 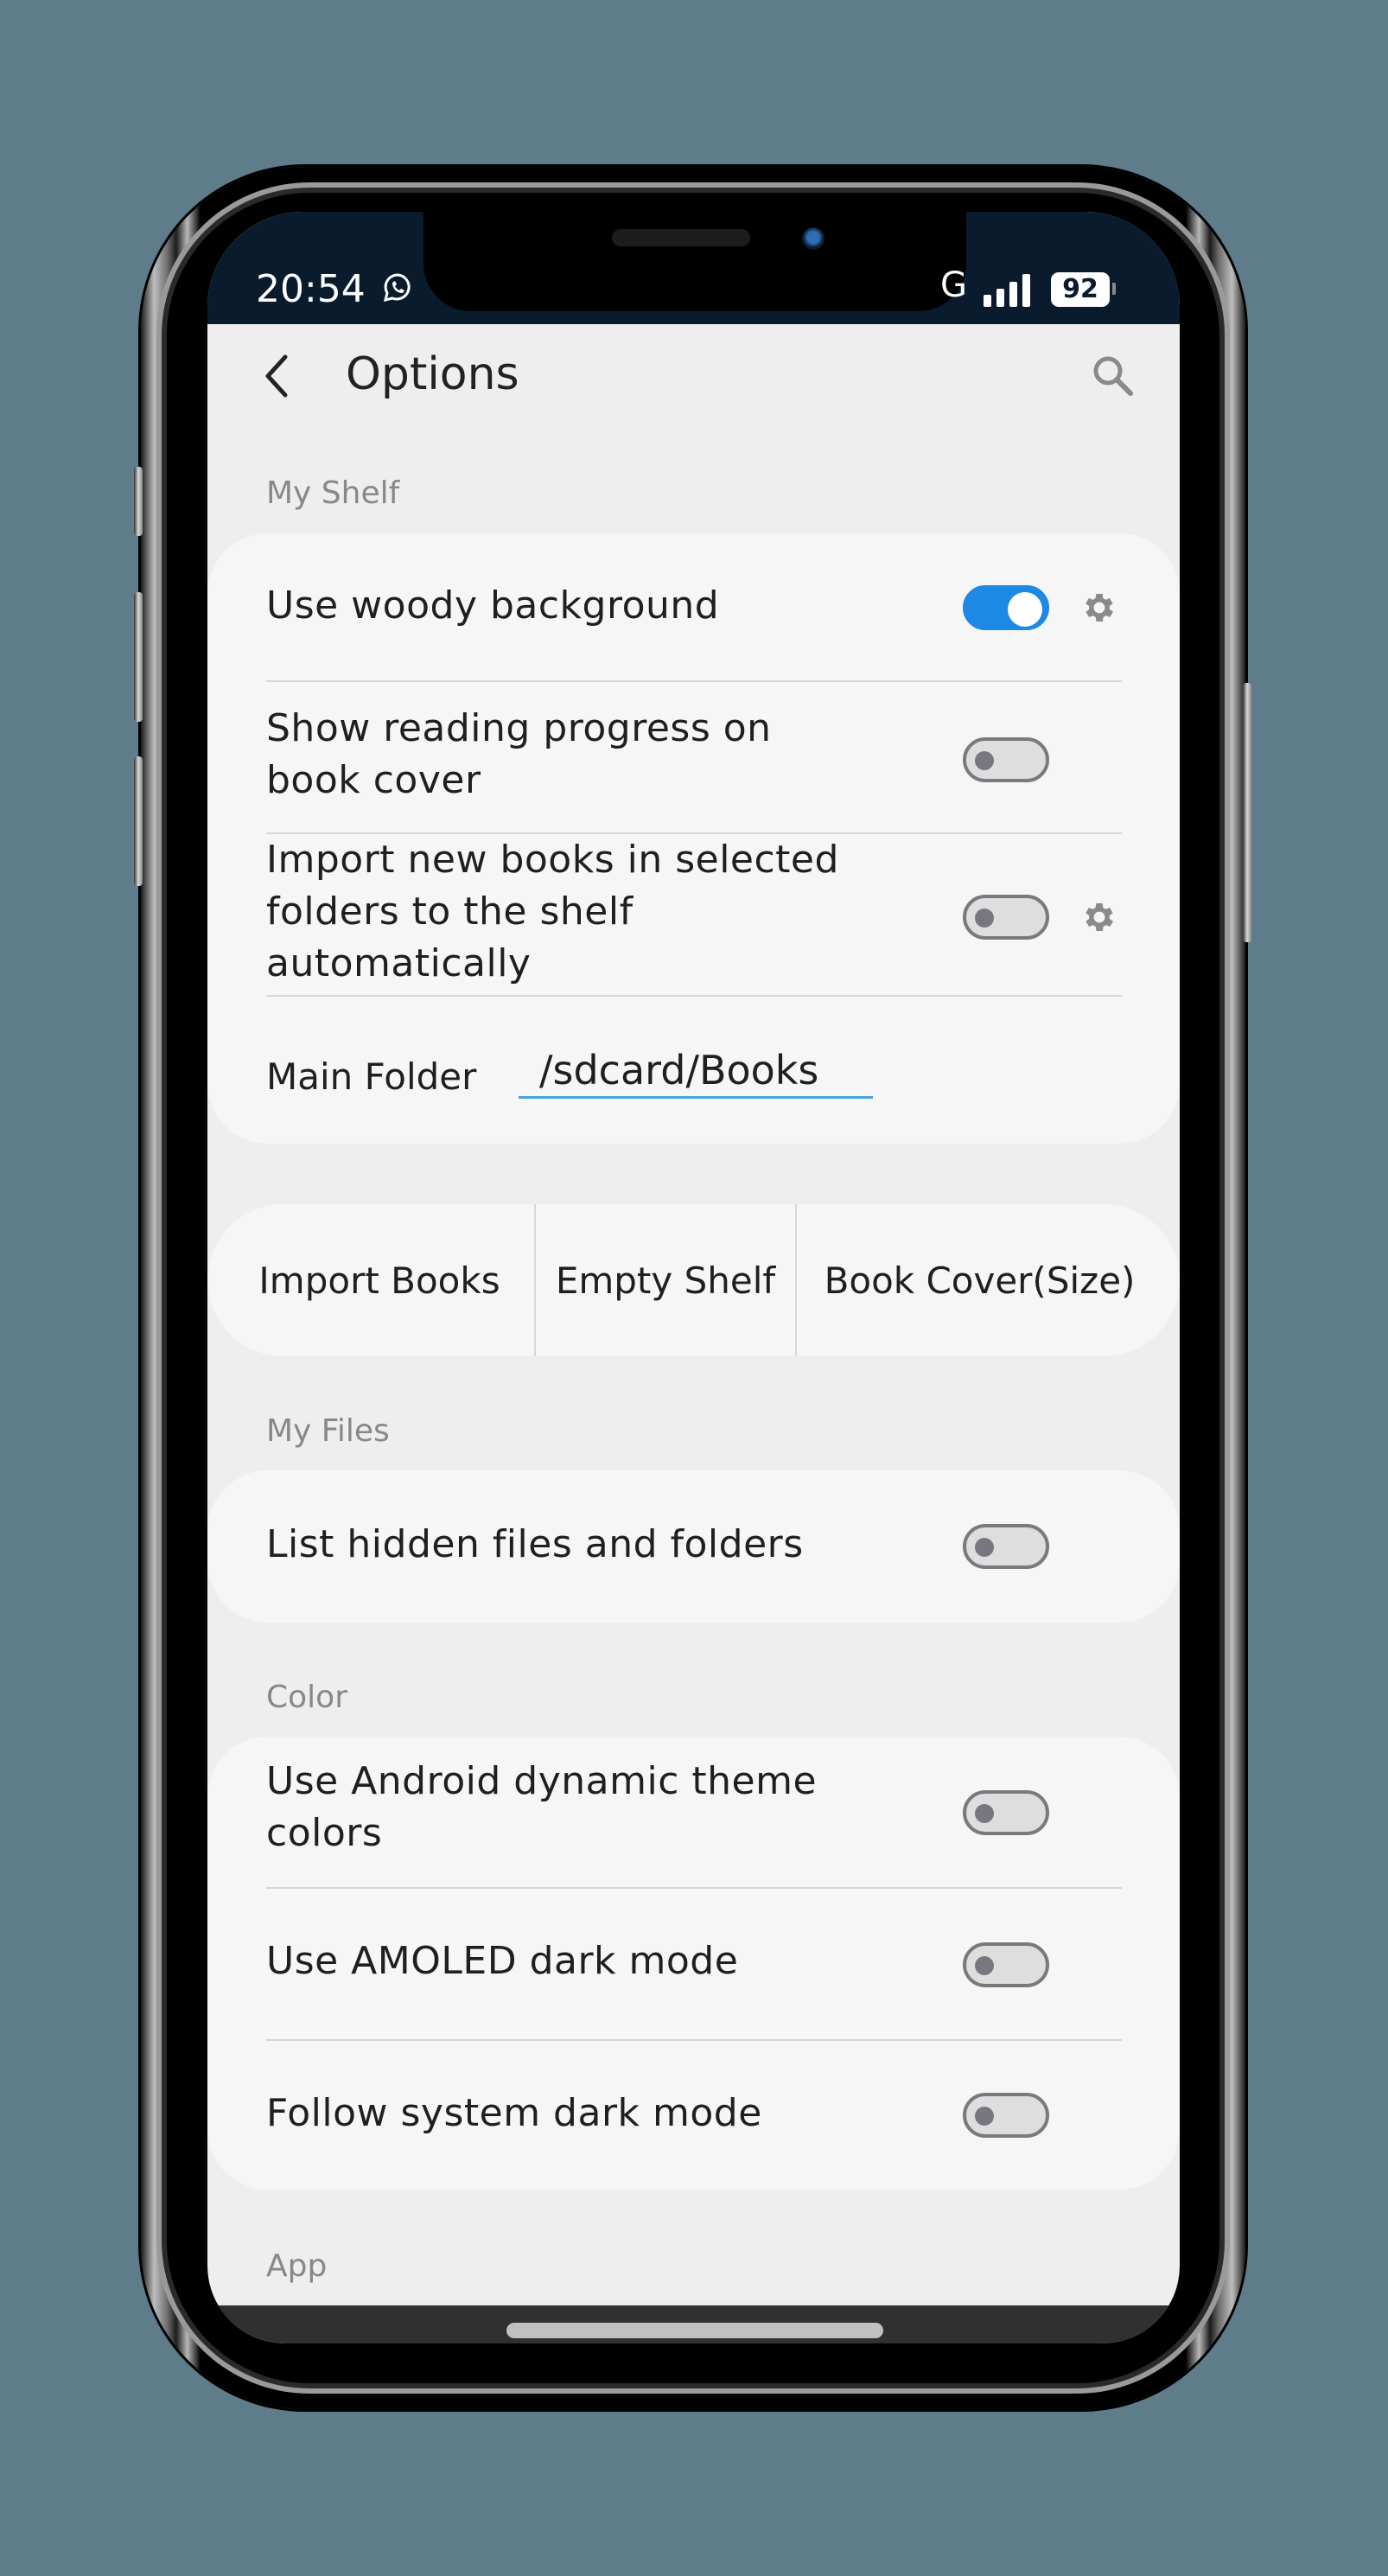 What do you see at coordinates (399, 963) in the screenshot?
I see `setting-label-line3: automatically` at bounding box center [399, 963].